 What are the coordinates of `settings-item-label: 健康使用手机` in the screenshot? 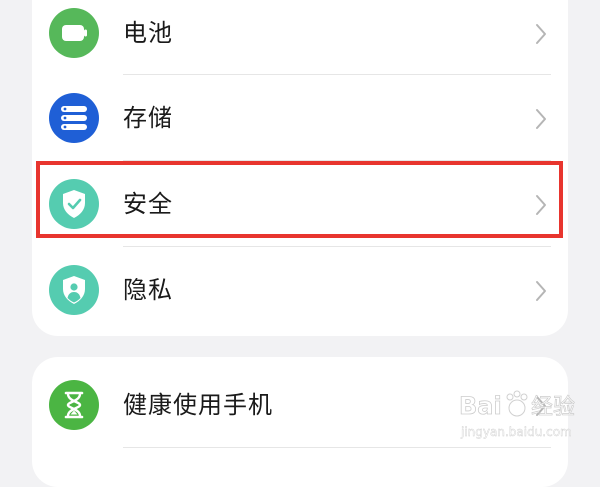 It's located at (198, 405).